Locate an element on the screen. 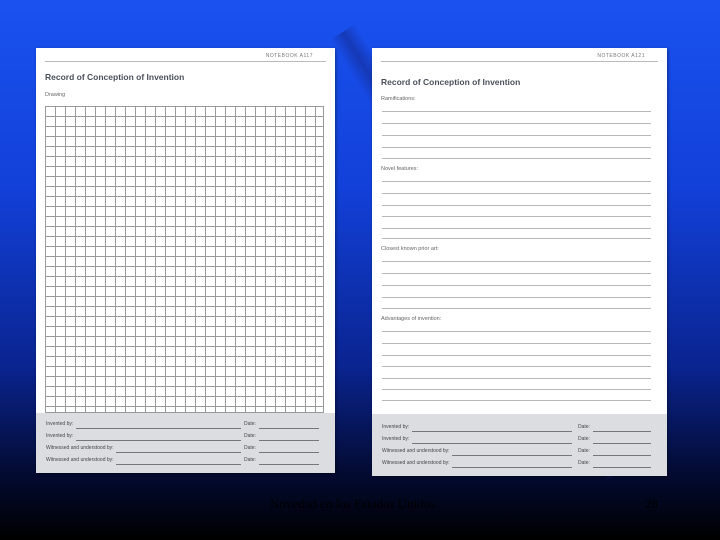 The height and width of the screenshot is (540, 720). section-label-advantages: Advantages of invention: is located at coordinates (411, 319).